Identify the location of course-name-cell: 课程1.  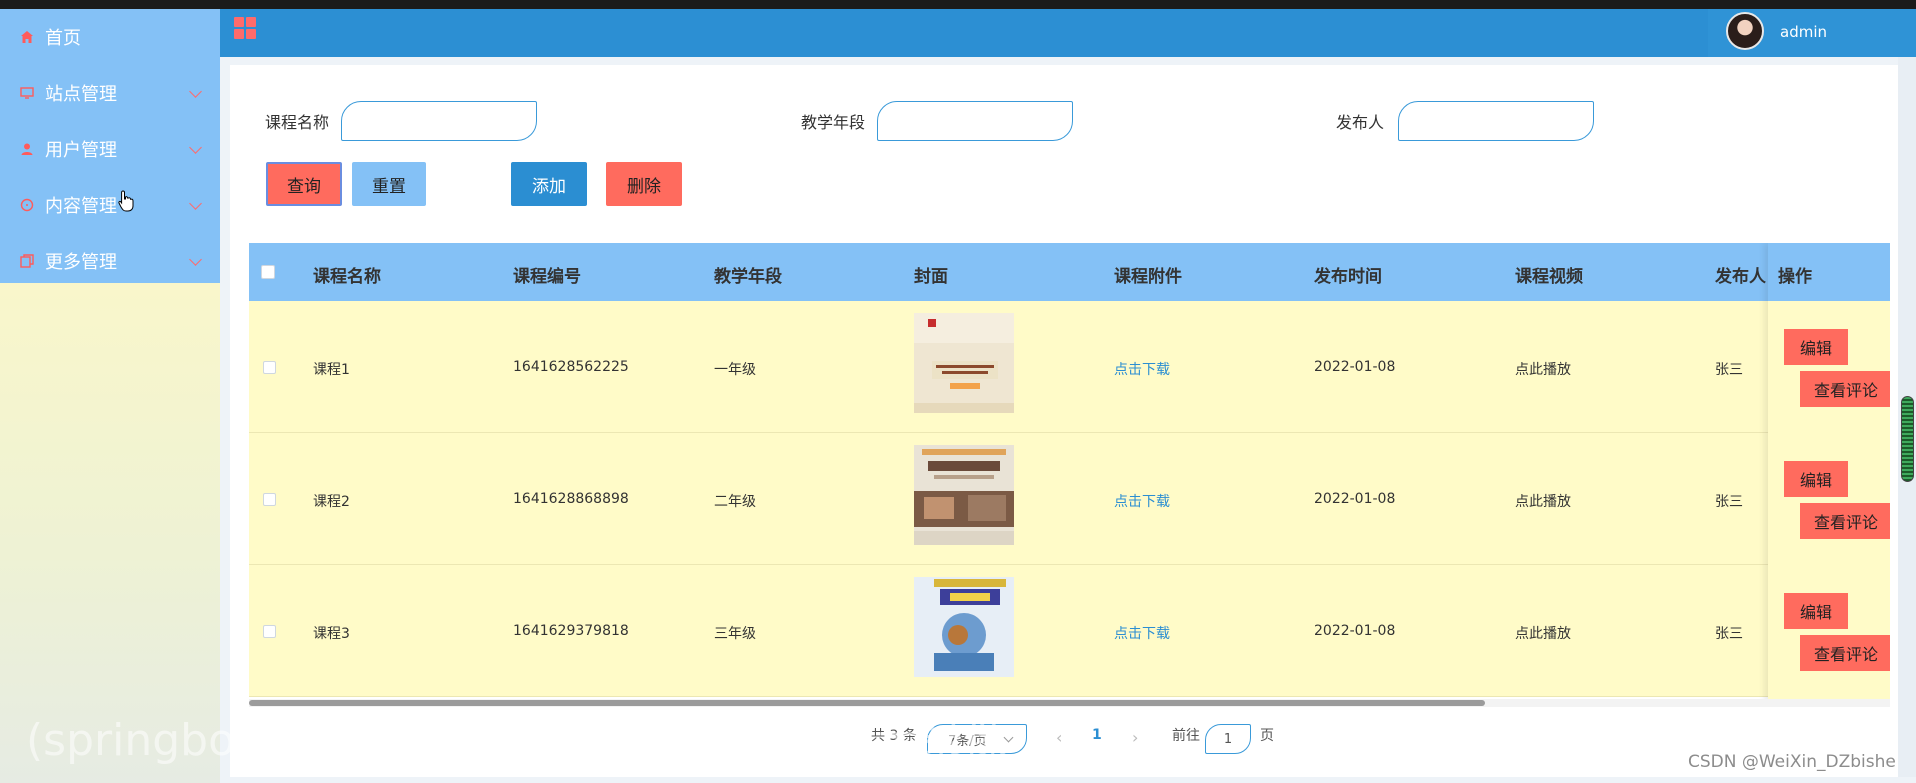
(331, 370).